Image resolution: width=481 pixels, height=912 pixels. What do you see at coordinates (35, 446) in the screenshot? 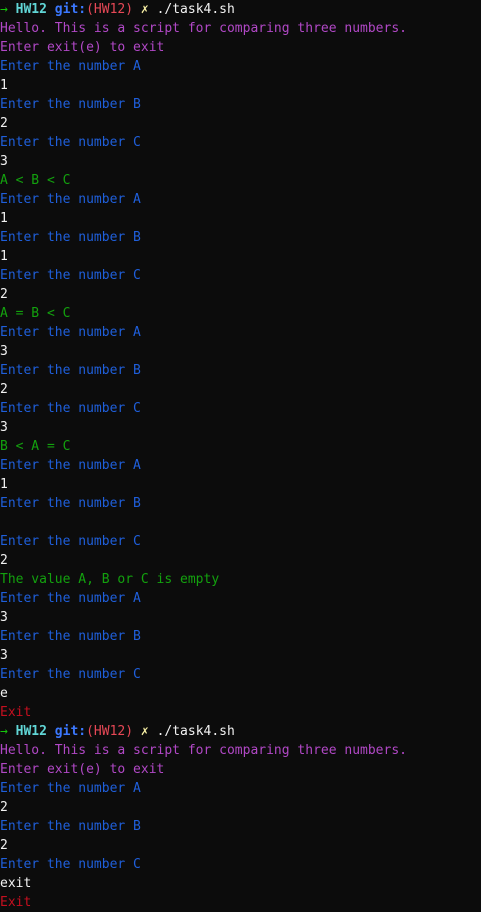
I see `output-line: B < A = C` at bounding box center [35, 446].